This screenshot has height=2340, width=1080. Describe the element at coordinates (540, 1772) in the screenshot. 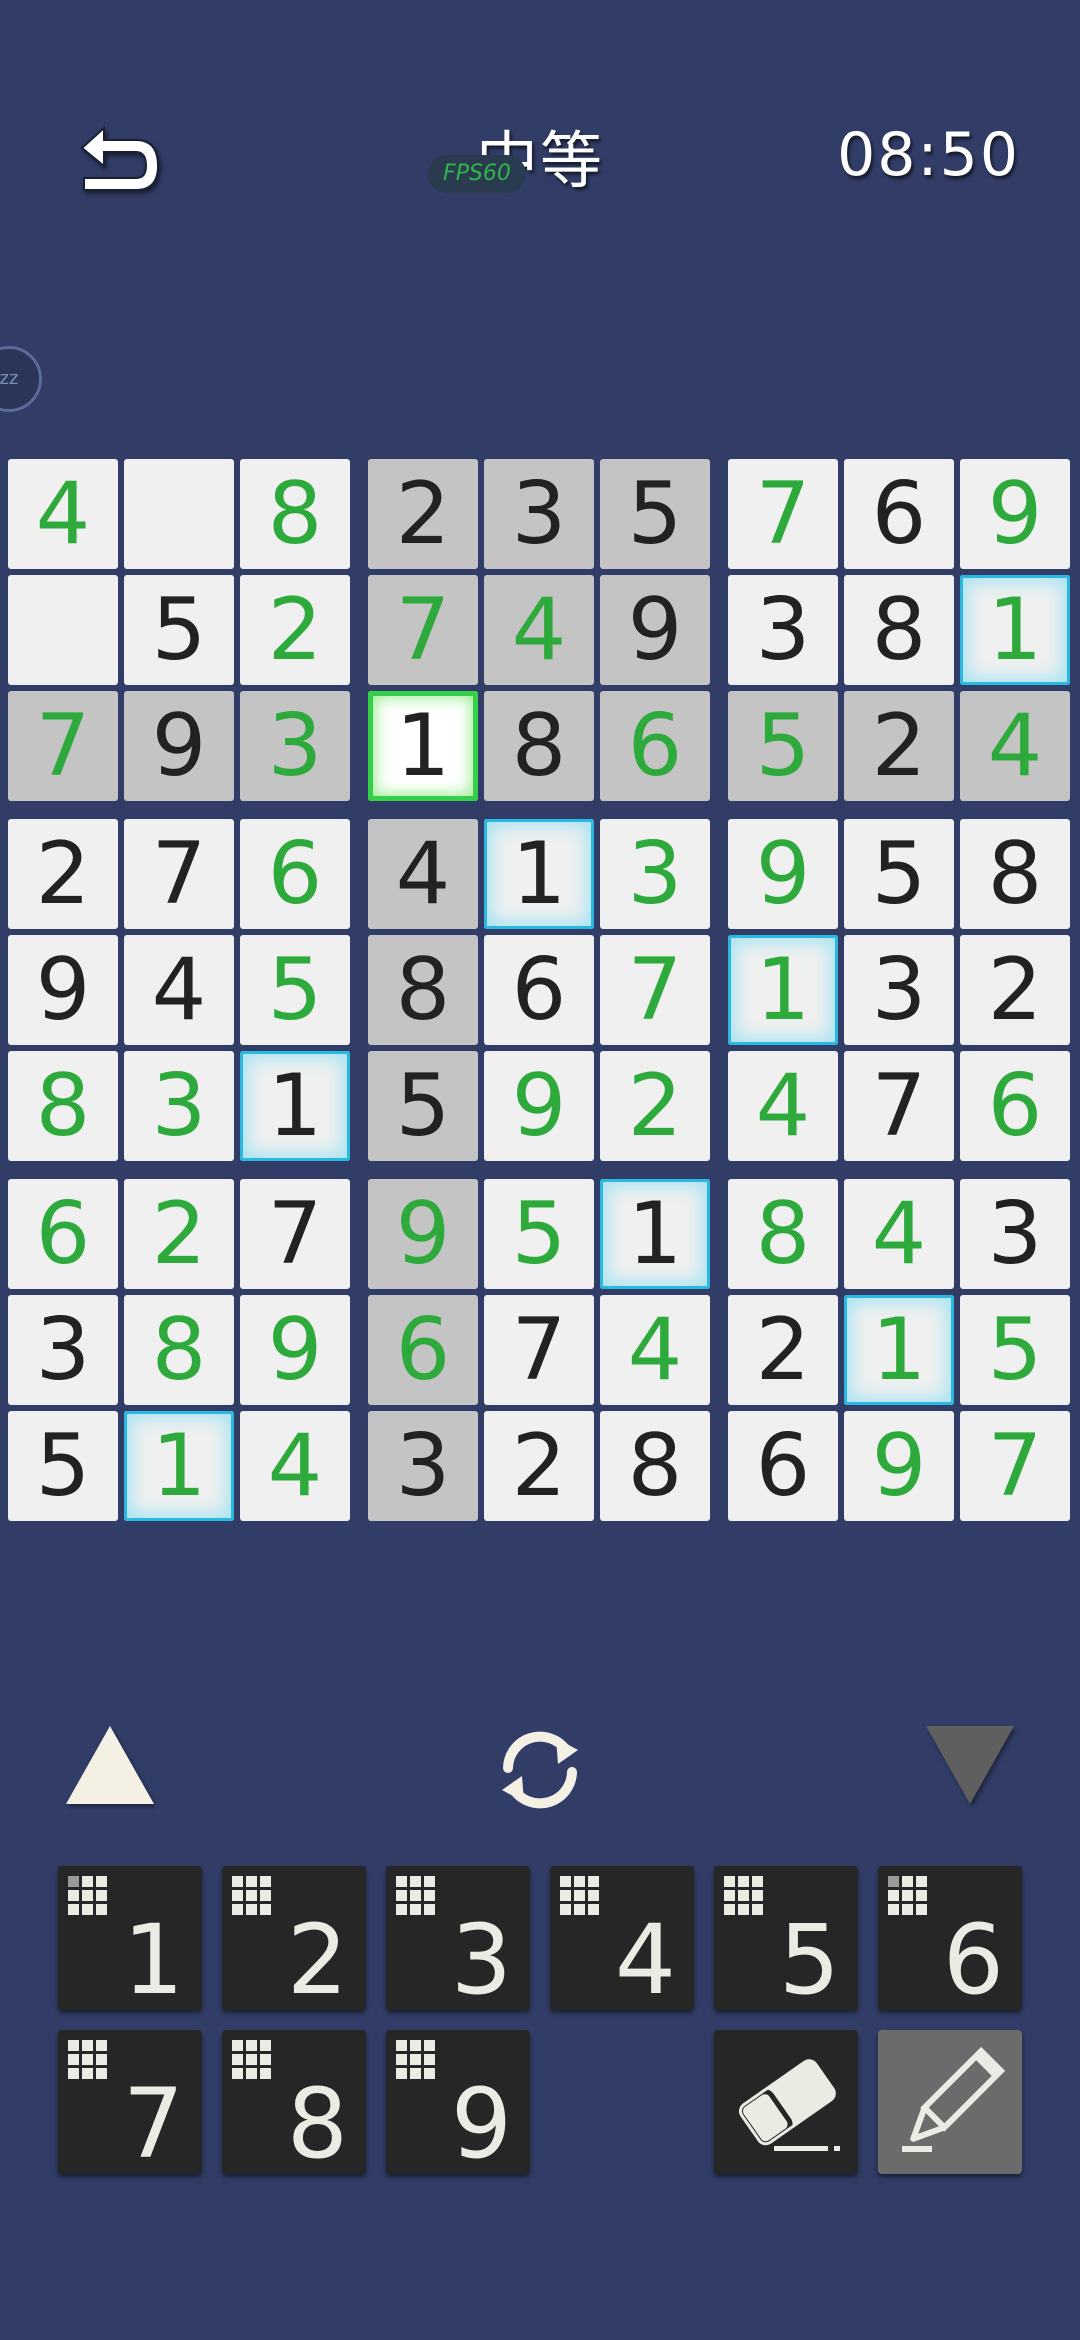

I see `refresh-button` at that location.